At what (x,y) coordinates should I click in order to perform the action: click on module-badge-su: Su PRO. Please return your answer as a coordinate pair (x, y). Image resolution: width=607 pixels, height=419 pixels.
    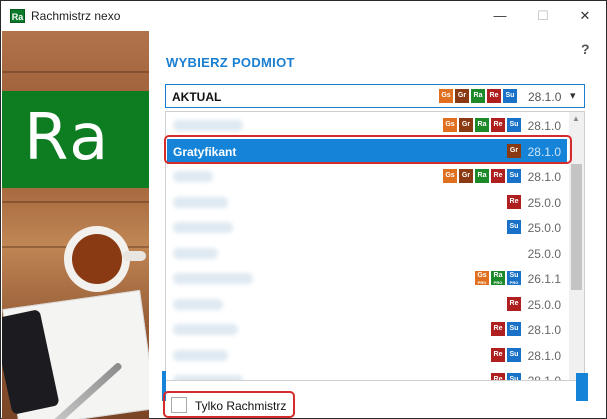
    Looking at the image, I should click on (514, 278).